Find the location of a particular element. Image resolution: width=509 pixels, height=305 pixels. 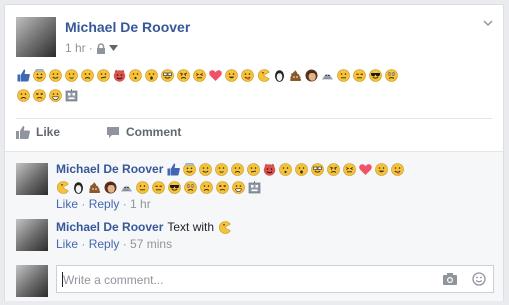

emoji-picker-icon is located at coordinates (479, 279).